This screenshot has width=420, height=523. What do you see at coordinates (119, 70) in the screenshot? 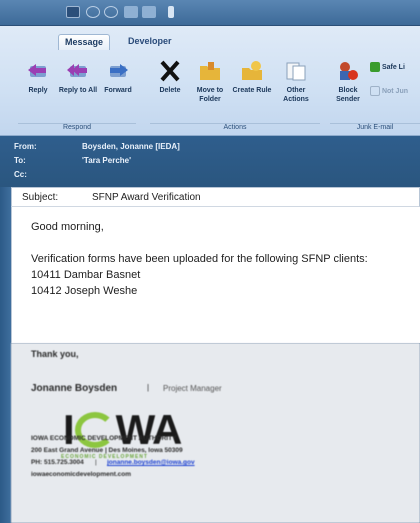
I see `forward-icon` at bounding box center [119, 70].